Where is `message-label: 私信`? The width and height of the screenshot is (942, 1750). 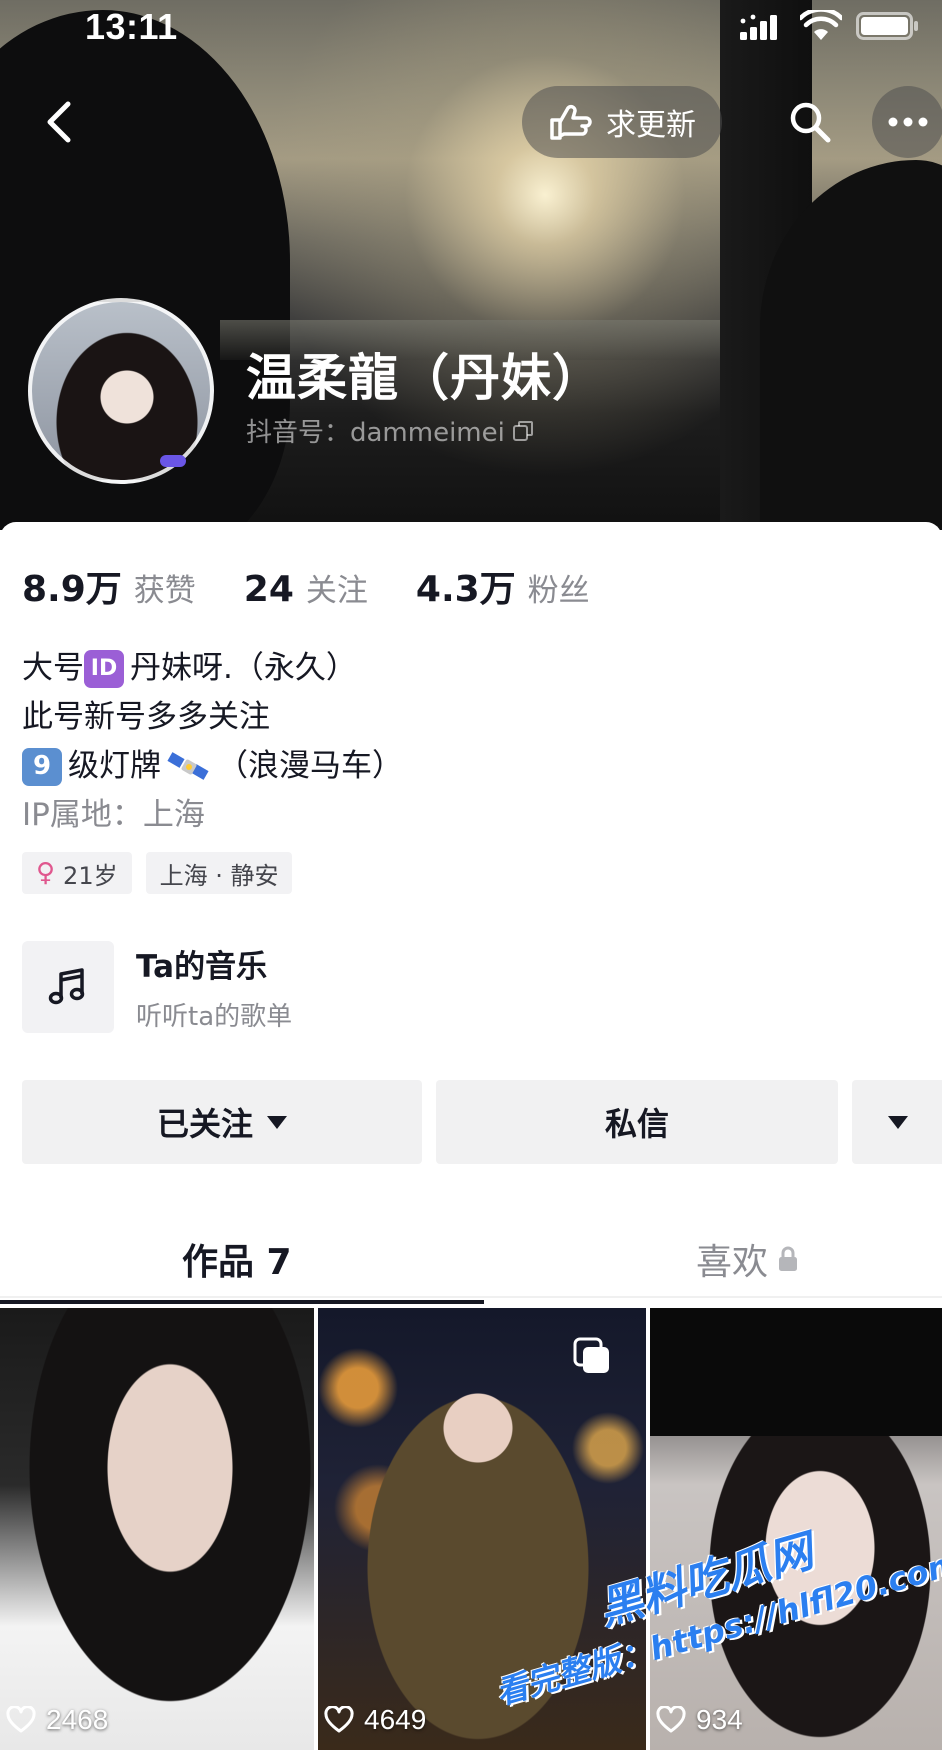 message-label: 私信 is located at coordinates (636, 1124).